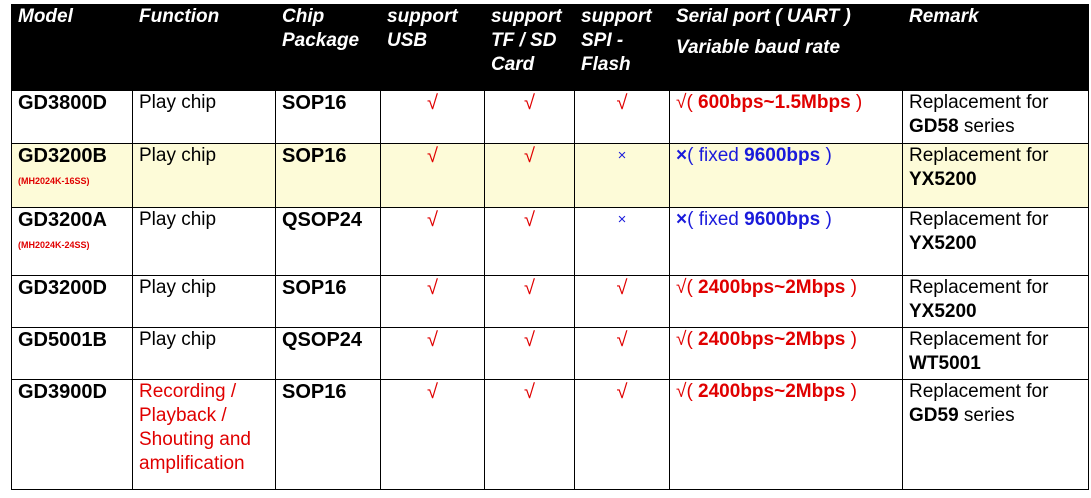 Image resolution: width=1091 pixels, height=498 pixels. Describe the element at coordinates (995, 434) in the screenshot. I see `remark-cell: Replacement for GD59 series` at that location.